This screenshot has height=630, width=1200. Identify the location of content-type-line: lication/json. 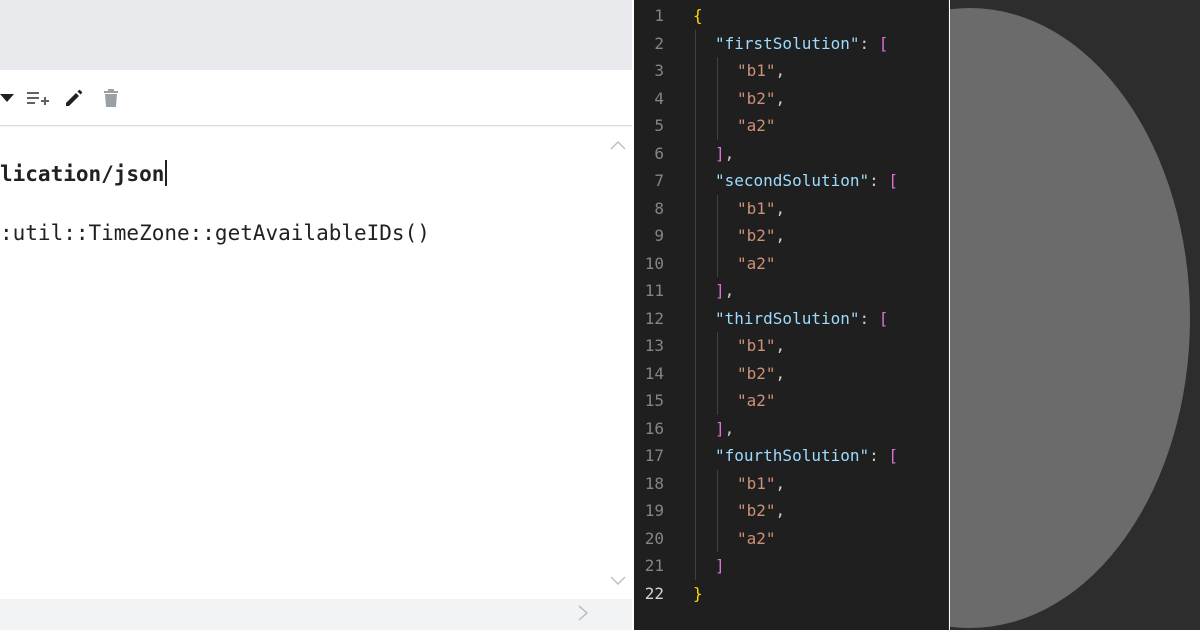
(84, 173).